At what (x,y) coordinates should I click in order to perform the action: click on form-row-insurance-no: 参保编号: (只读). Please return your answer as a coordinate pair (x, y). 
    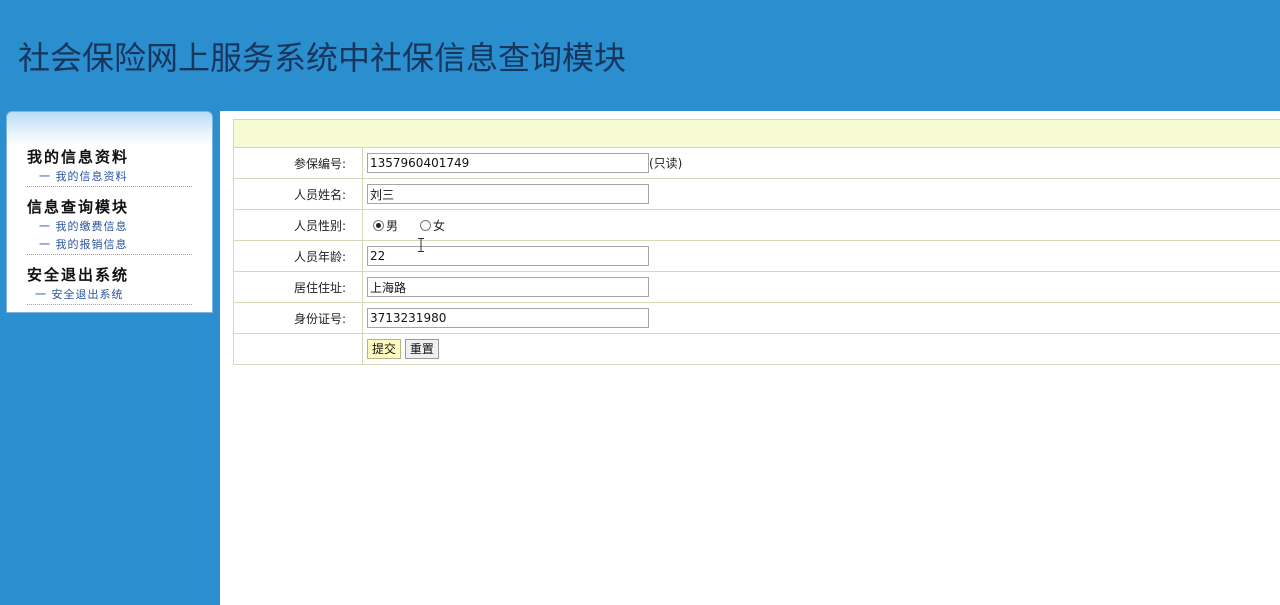
    Looking at the image, I should click on (756, 163).